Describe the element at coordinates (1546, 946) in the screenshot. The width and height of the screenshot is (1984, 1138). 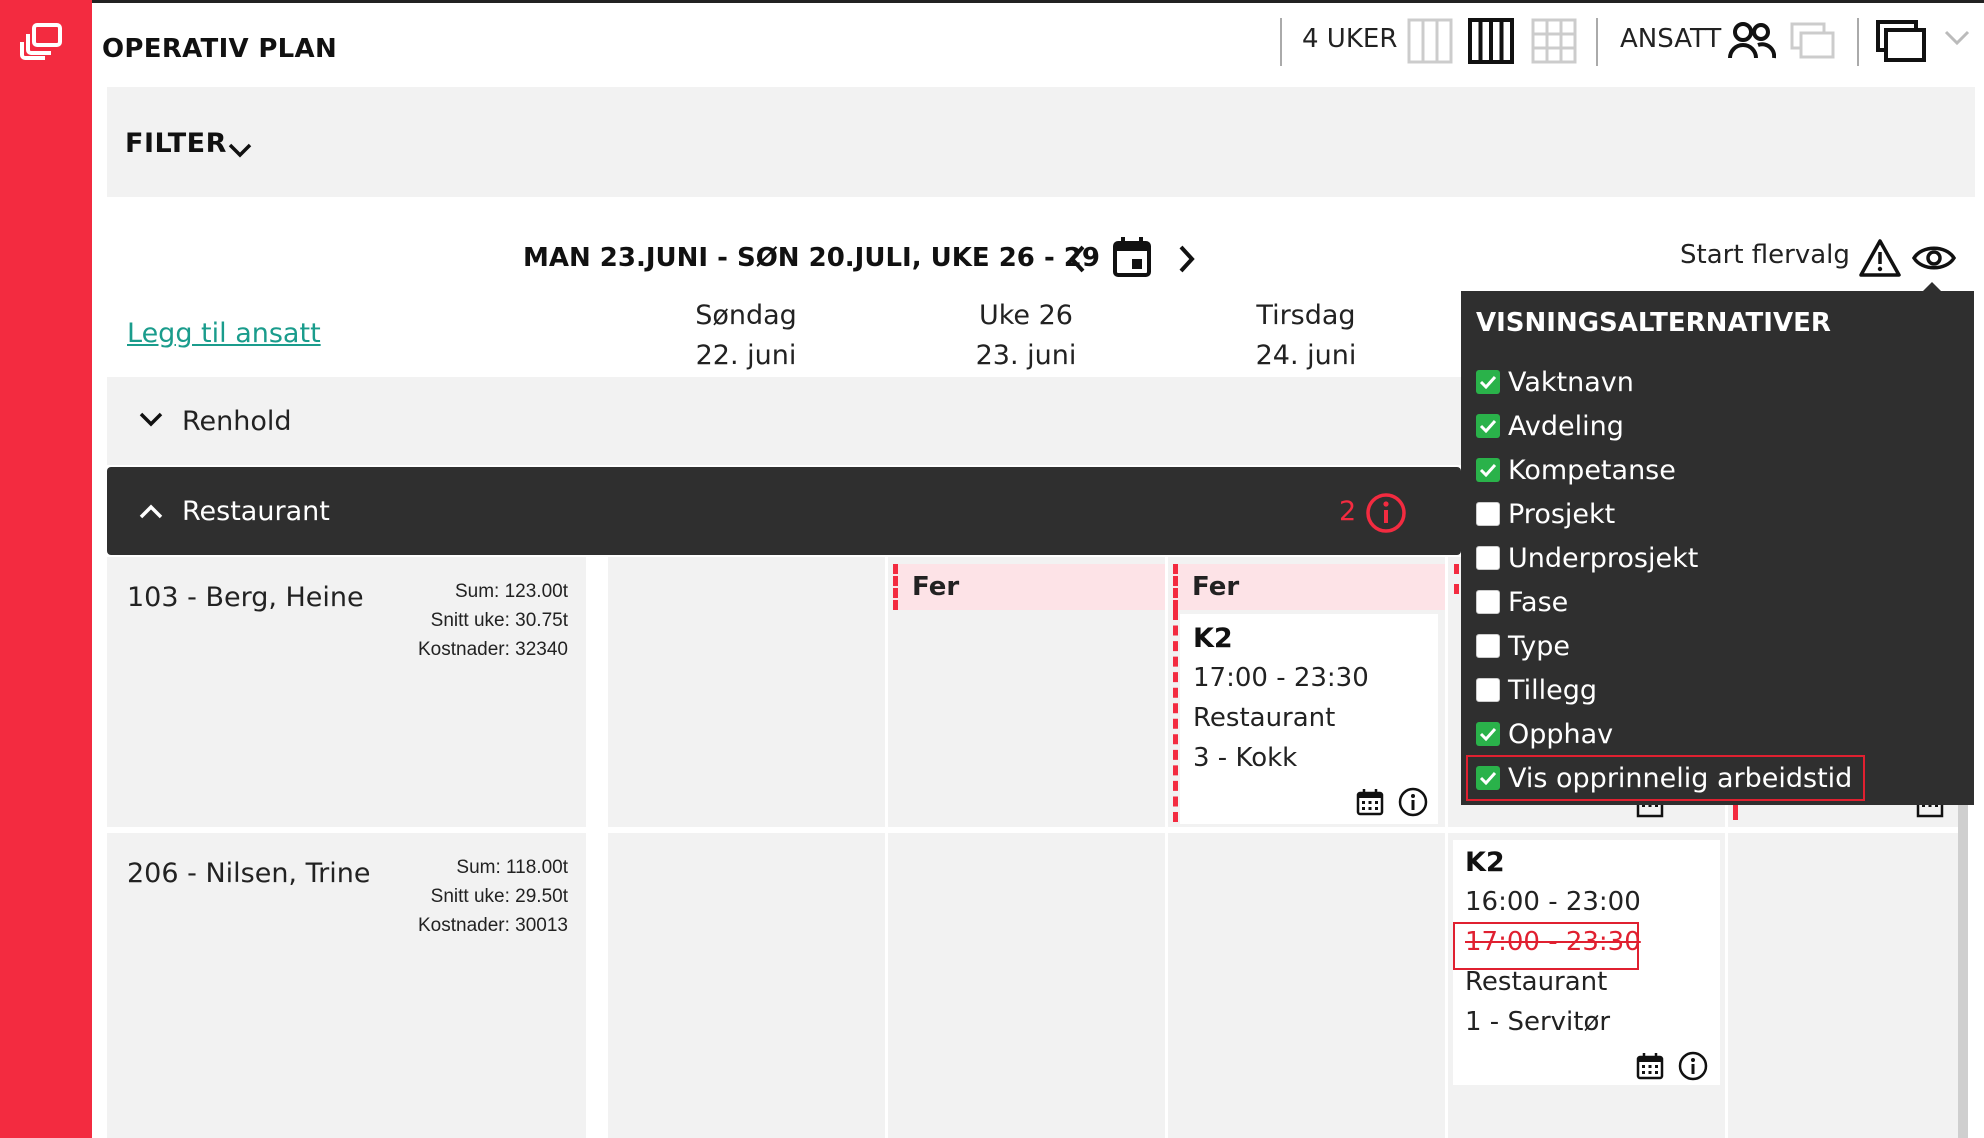
I see `original-time-highlight` at that location.